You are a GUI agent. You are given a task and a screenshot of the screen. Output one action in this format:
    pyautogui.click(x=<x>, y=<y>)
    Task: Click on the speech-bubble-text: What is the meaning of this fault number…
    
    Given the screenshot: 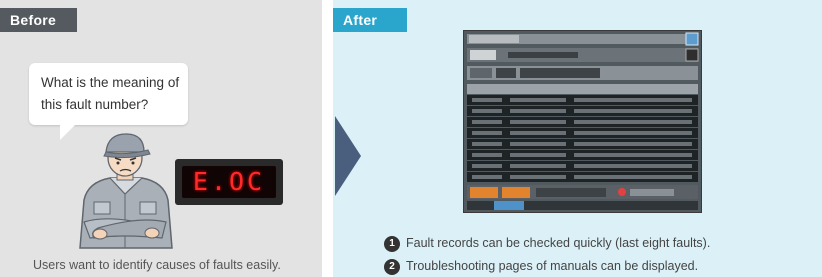 What is the action you would take?
    pyautogui.click(x=110, y=93)
    